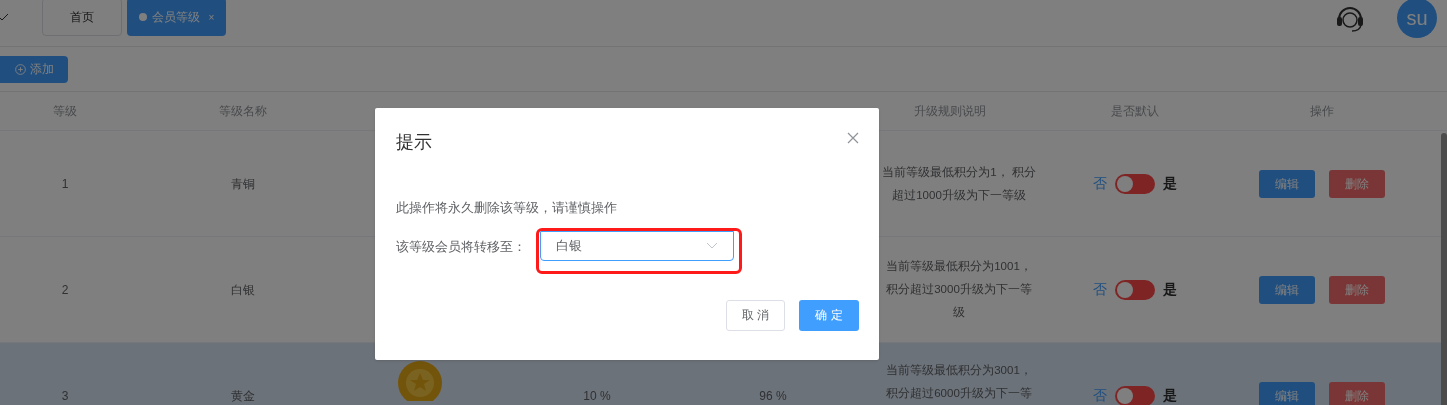 The height and width of the screenshot is (405, 1447). I want to click on table-cell-text: 96 %, so click(773, 396).